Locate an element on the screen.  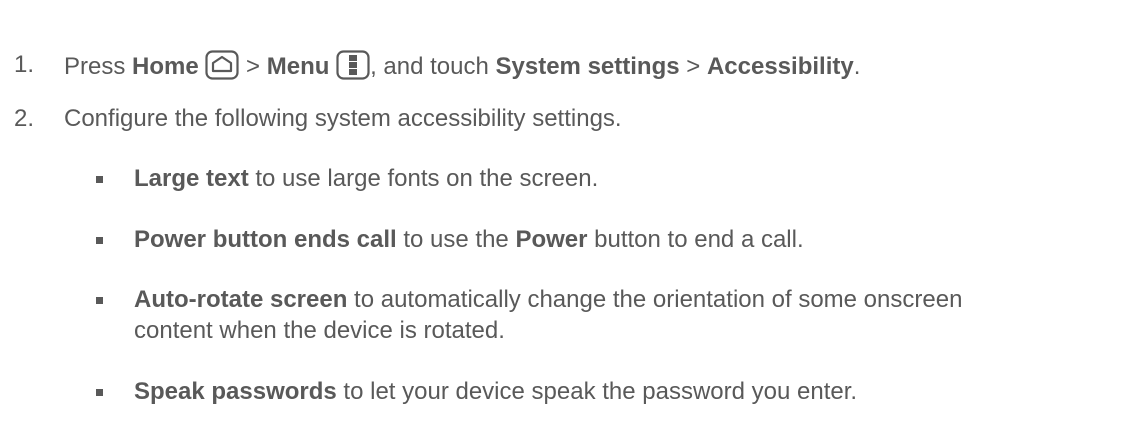
step-number: 1. is located at coordinates (24, 64).